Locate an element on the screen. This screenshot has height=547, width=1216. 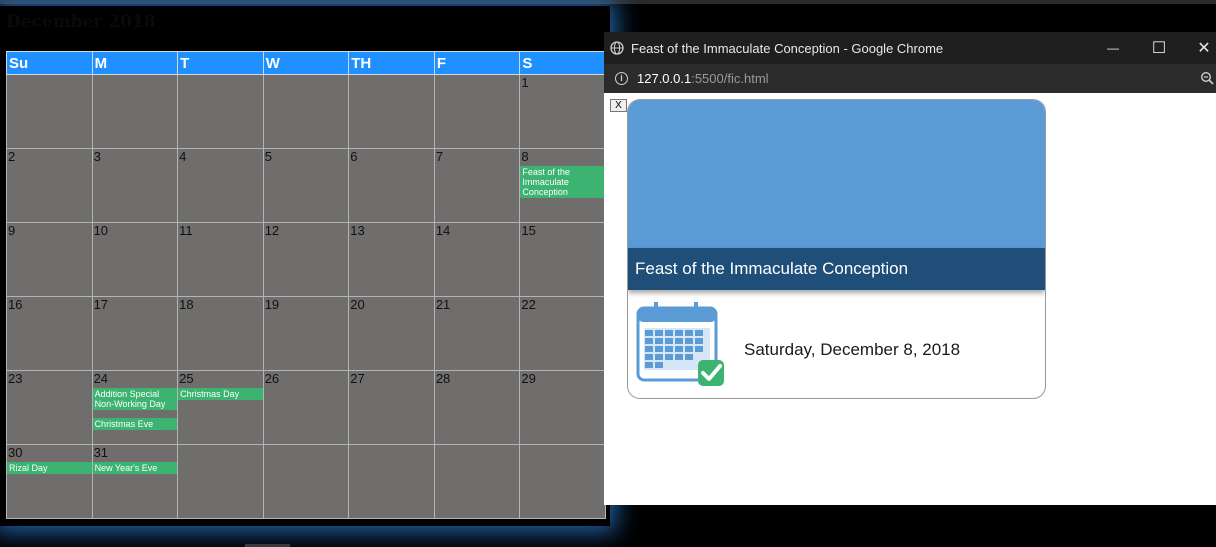
calendar-day-cell: 6 is located at coordinates (391, 185).